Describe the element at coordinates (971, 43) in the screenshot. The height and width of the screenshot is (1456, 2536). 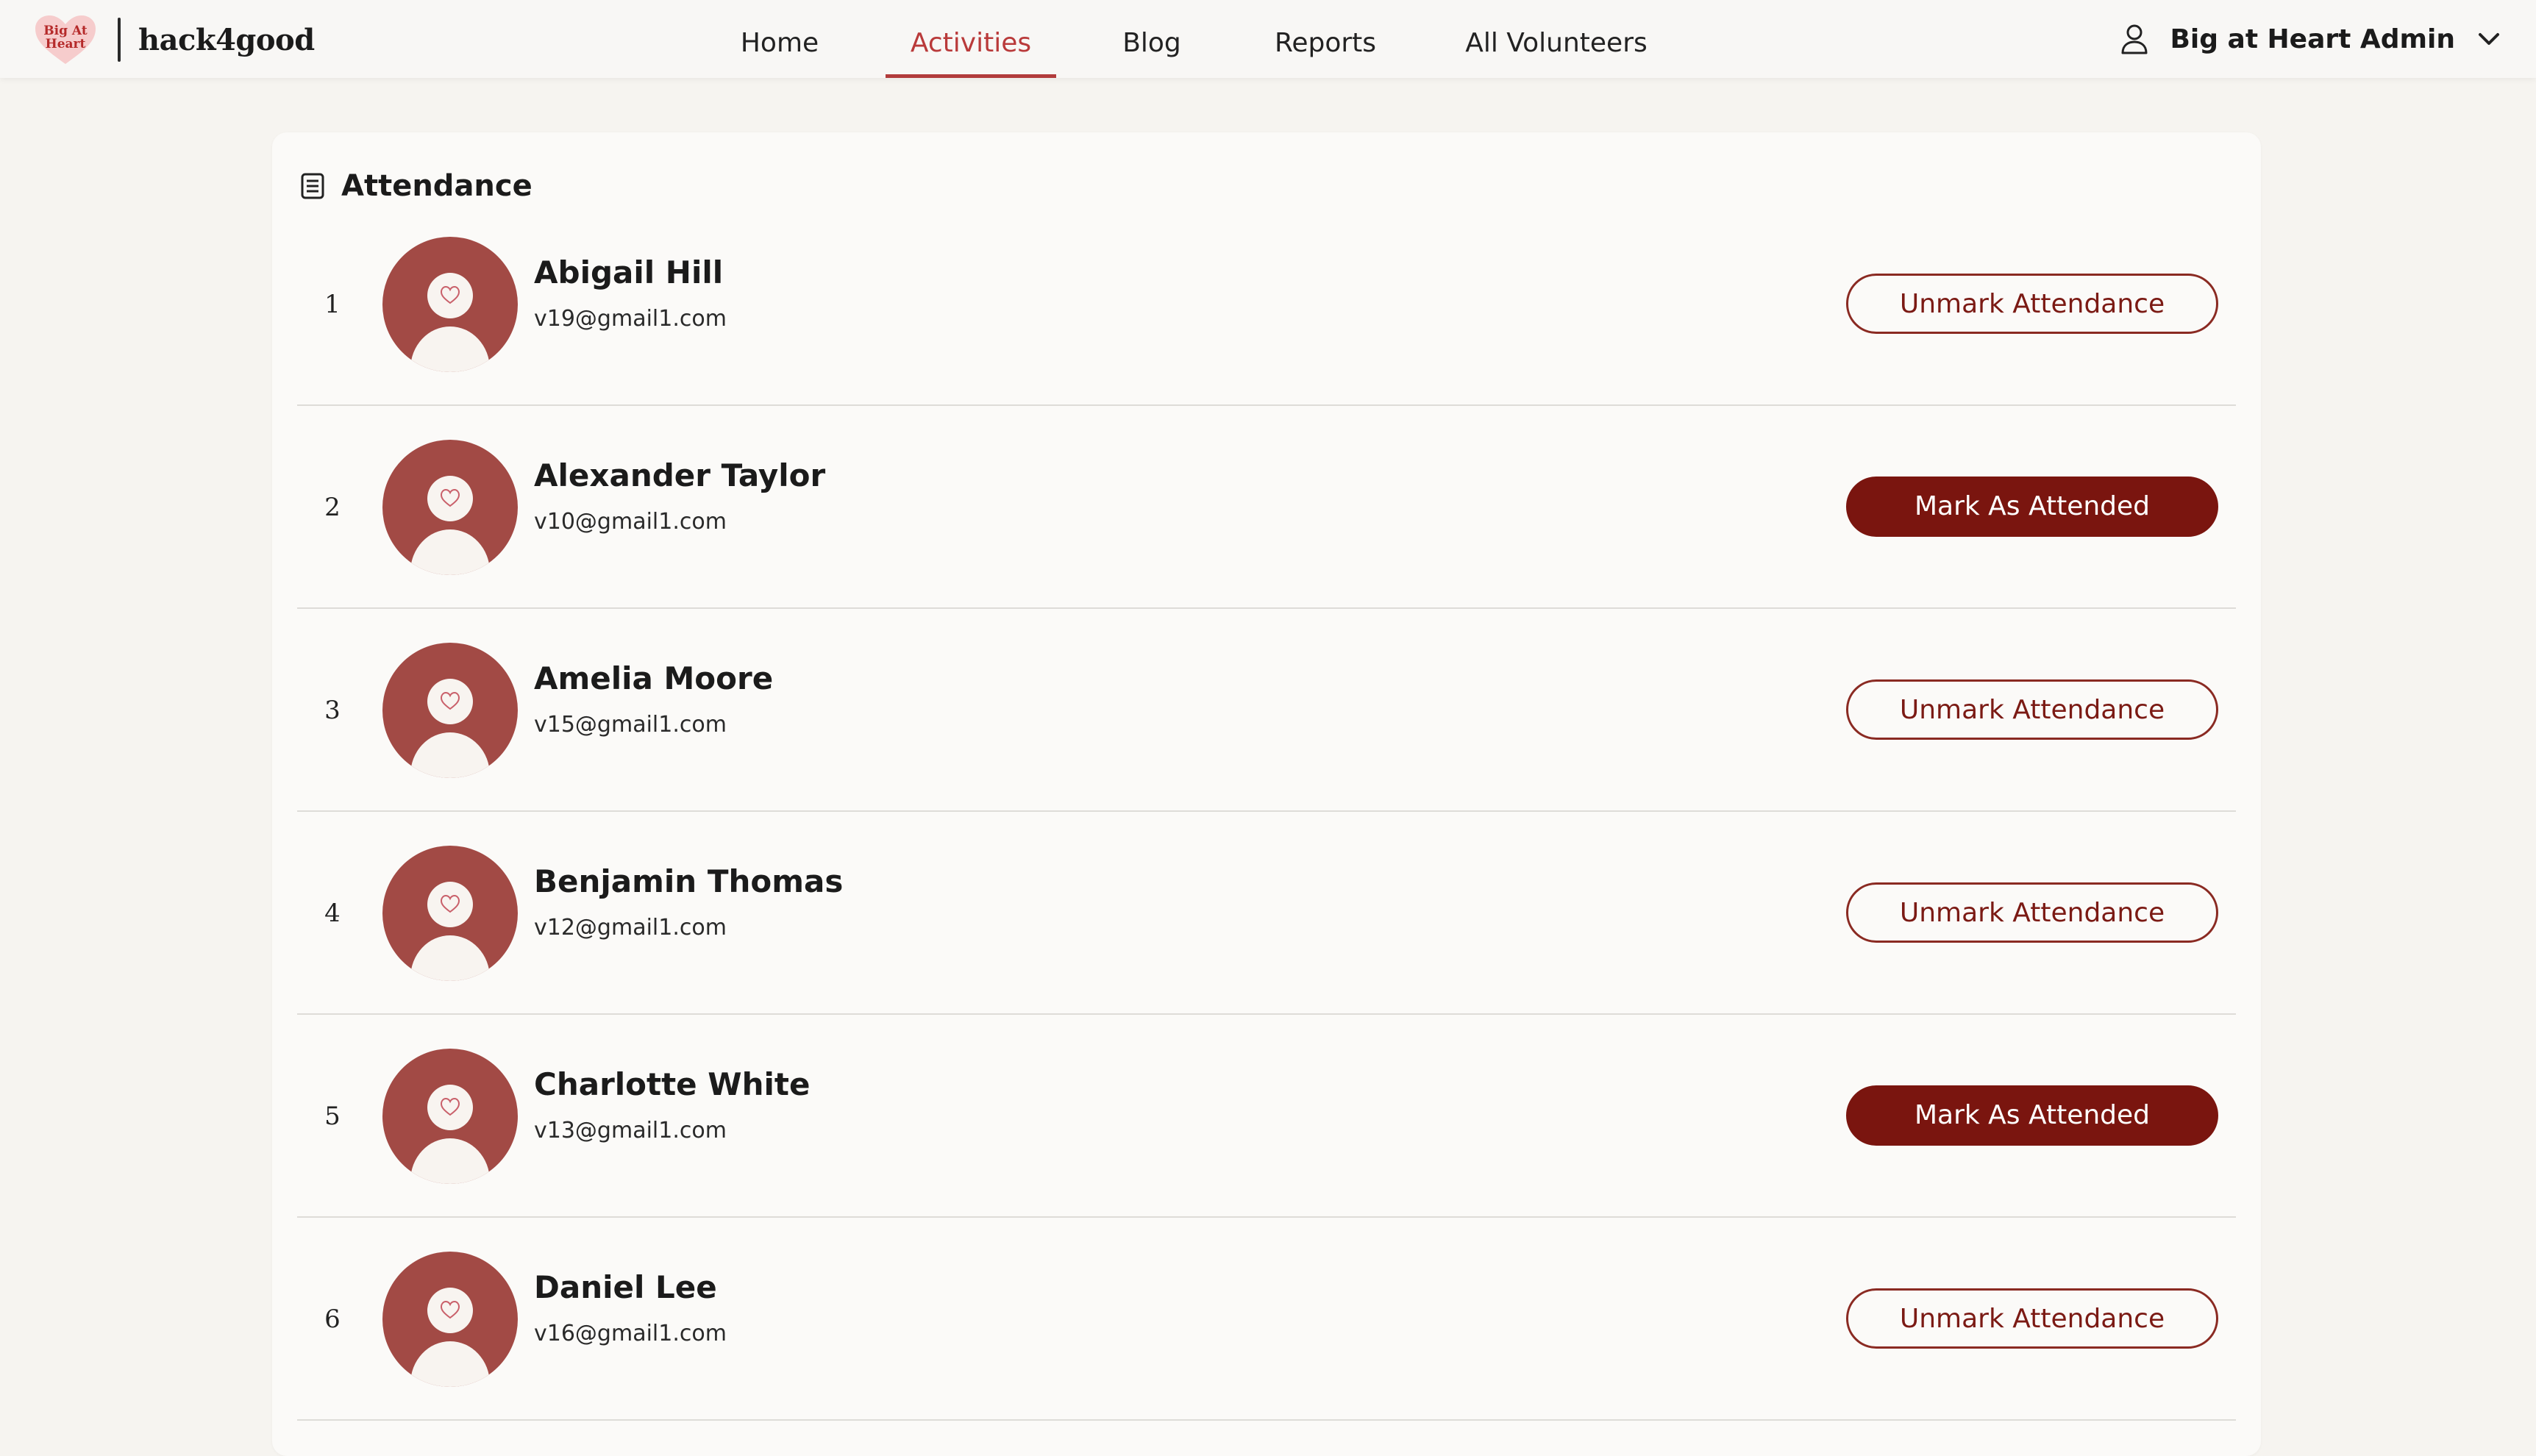
I see `nav-activities-label: Activities` at that location.